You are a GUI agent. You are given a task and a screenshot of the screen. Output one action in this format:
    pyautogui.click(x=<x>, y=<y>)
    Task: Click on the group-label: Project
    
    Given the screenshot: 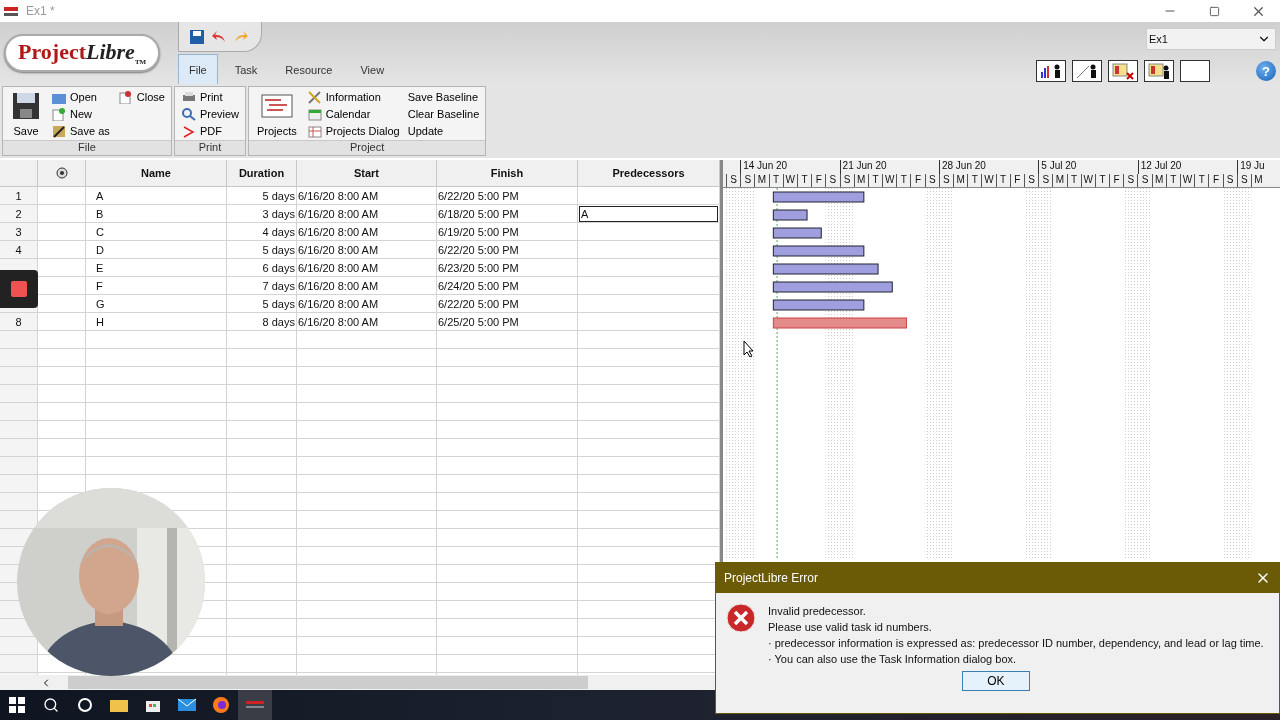 What is the action you would take?
    pyautogui.click(x=367, y=147)
    